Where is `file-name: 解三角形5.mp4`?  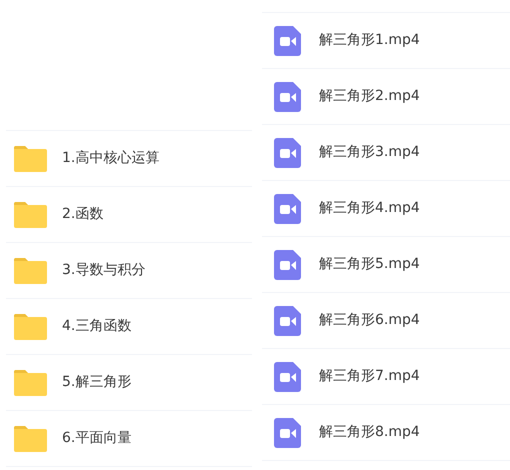 file-name: 解三角形5.mp4 is located at coordinates (369, 264).